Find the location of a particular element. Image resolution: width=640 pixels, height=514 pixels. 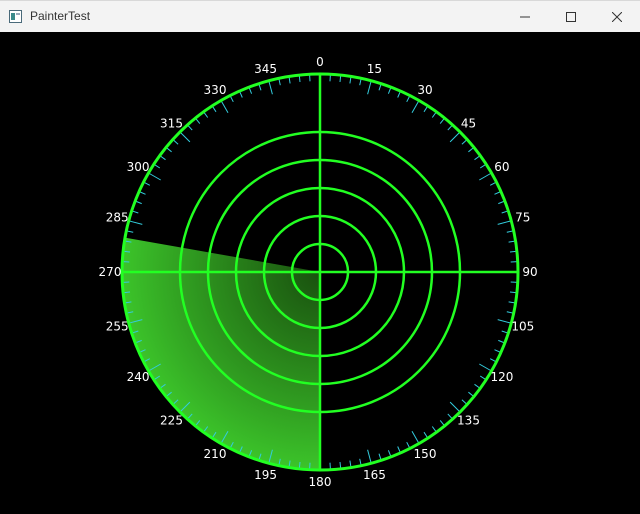

radar-angle-label: 345 is located at coordinates (265, 69).